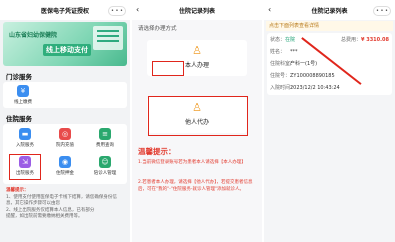 This screenshot has height=242, width=395. I want to click on deposit-icon: ◉, so click(65, 162).